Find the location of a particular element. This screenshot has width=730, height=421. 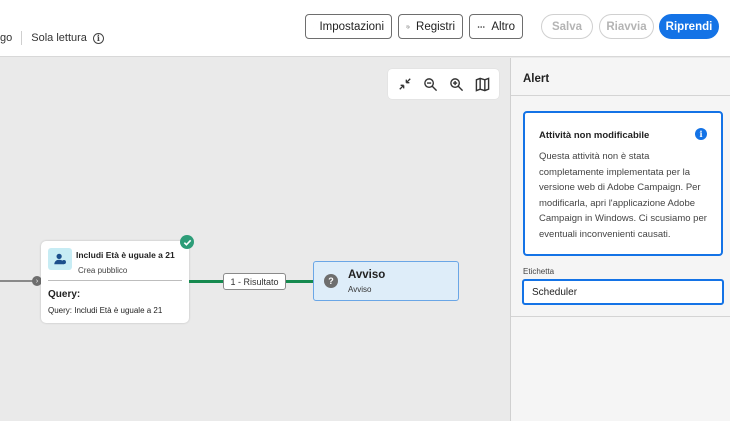

alert-node-title: Avviso is located at coordinates (367, 275).